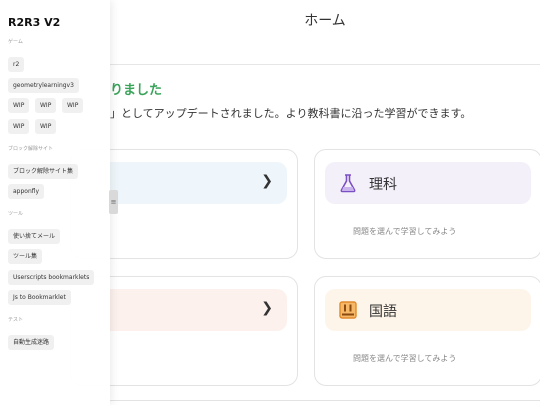 This screenshot has width=540, height=405. I want to click on subject-card-japanese-header: 国語, so click(428, 310).